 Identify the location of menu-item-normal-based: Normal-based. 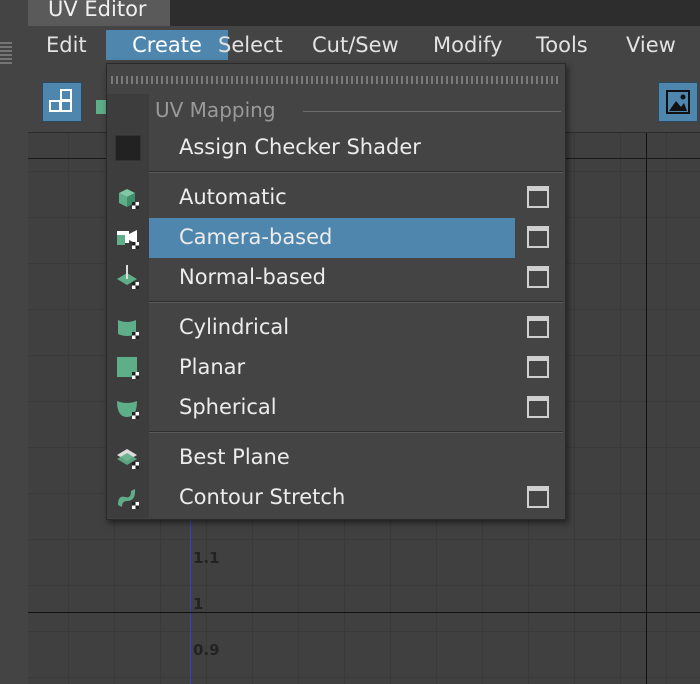
(335, 278).